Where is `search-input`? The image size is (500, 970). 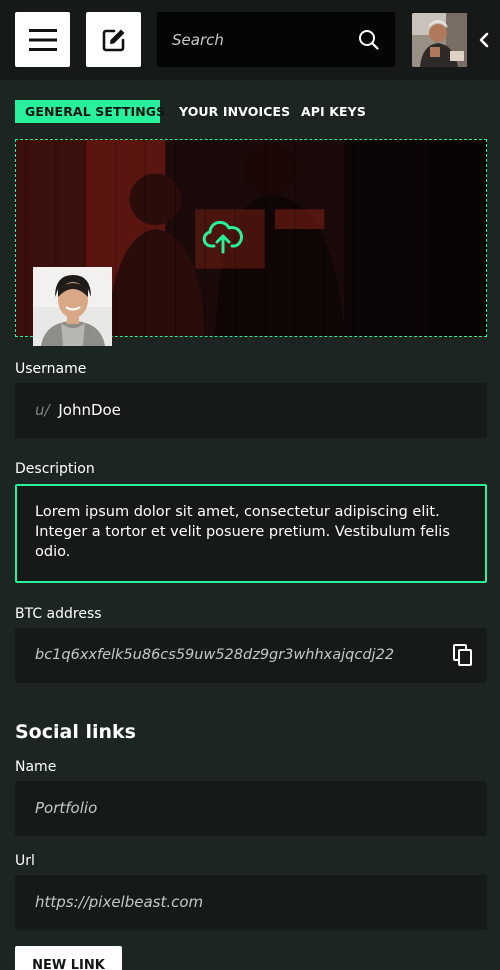 search-input is located at coordinates (252, 39).